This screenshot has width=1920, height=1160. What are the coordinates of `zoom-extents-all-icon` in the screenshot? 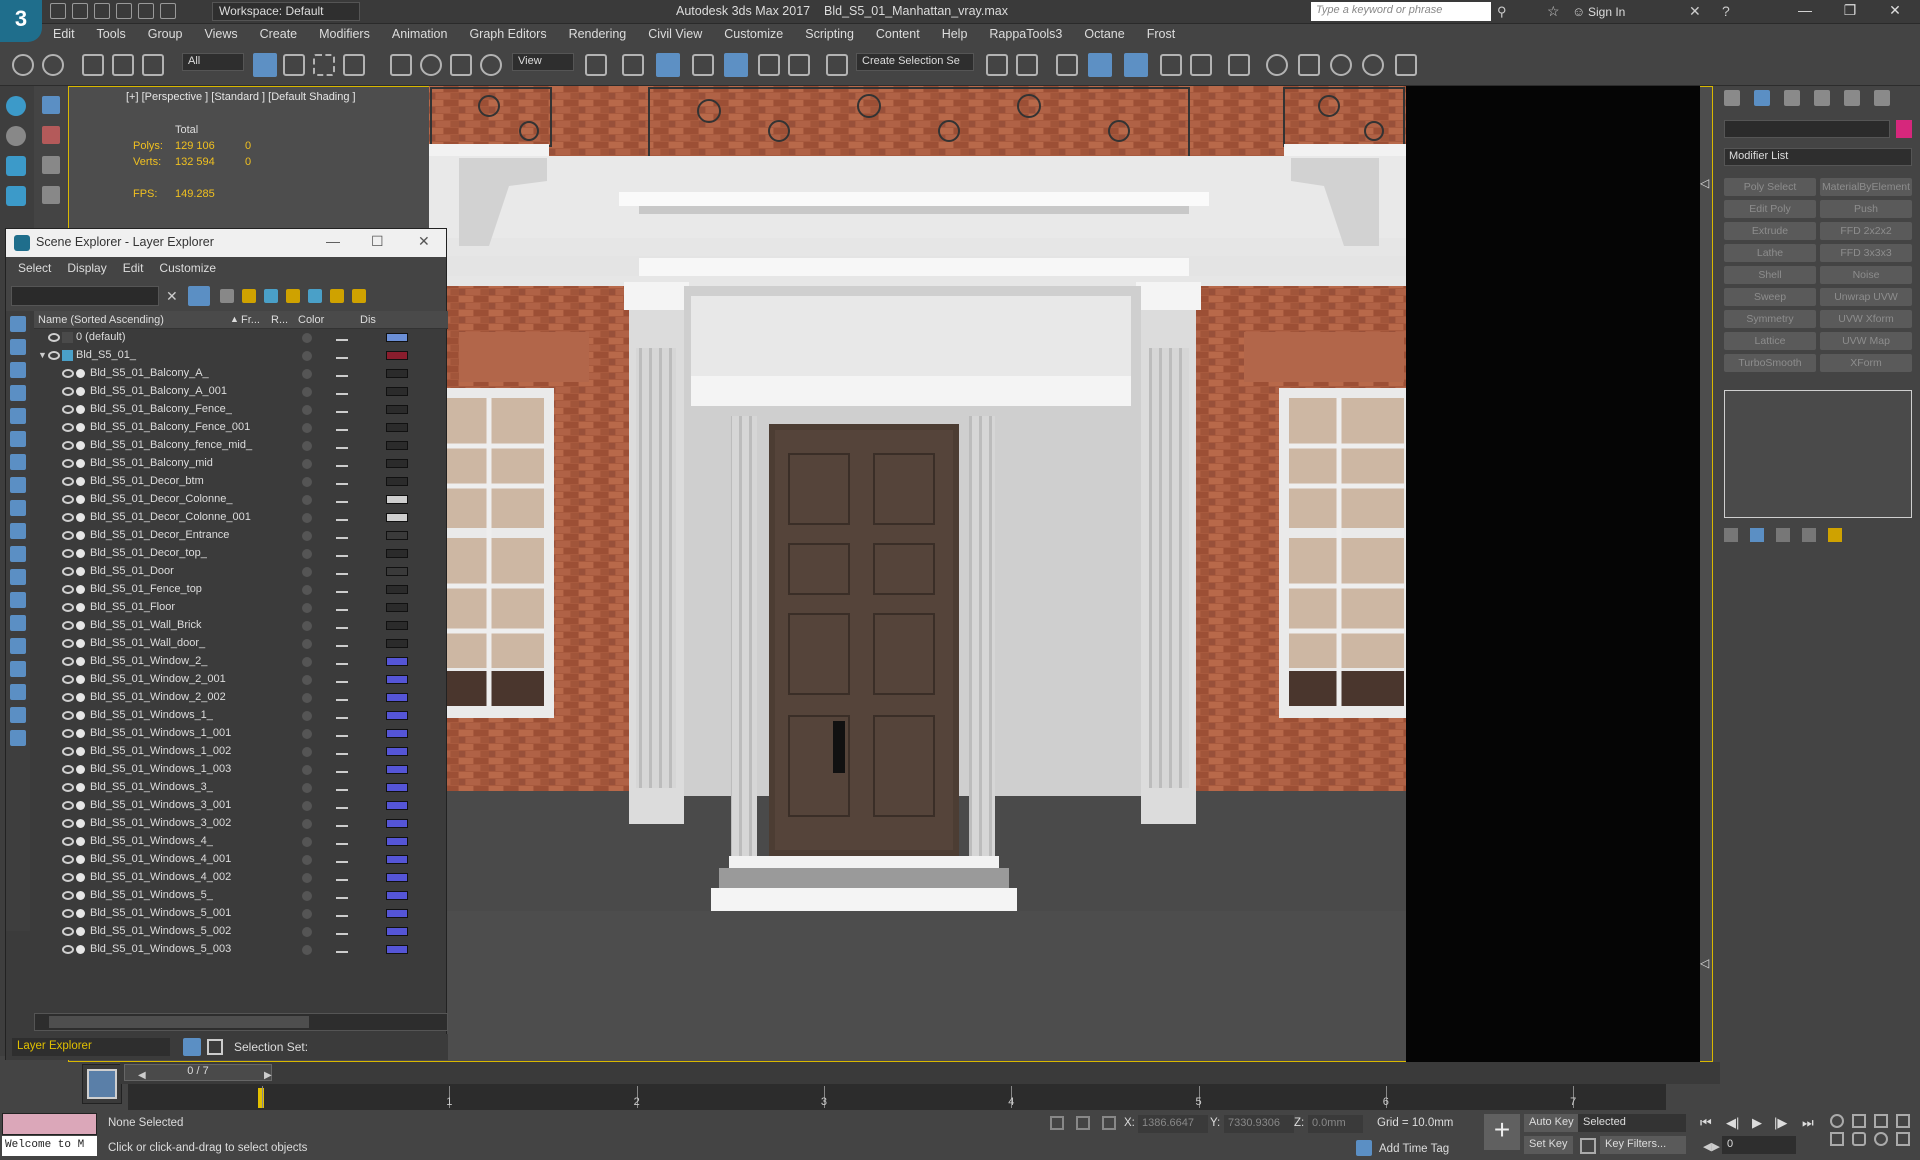 It's located at (1903, 1121).